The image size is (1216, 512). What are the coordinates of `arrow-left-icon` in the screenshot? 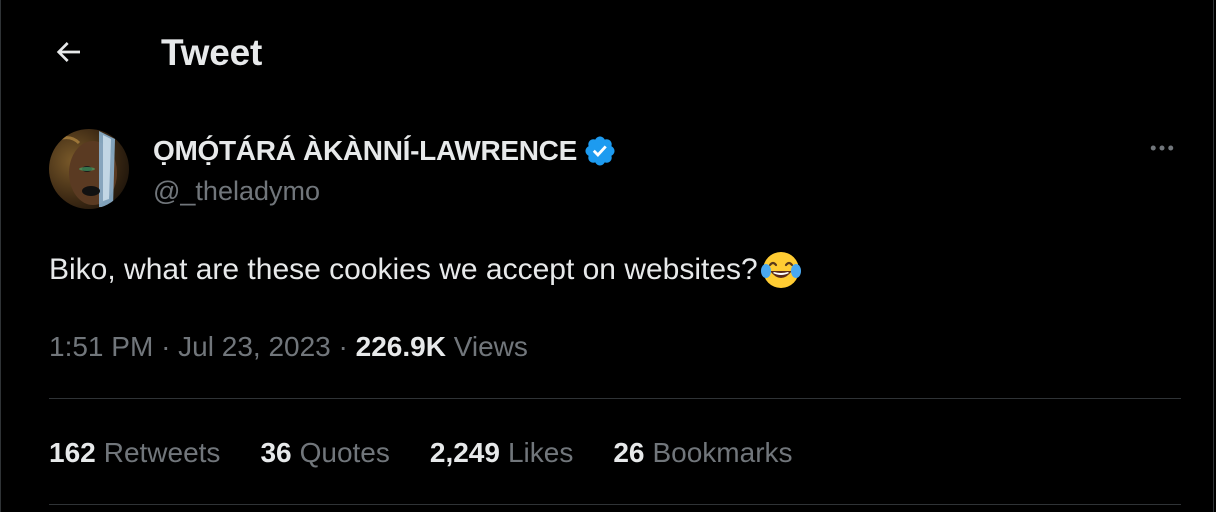 It's located at (68, 54).